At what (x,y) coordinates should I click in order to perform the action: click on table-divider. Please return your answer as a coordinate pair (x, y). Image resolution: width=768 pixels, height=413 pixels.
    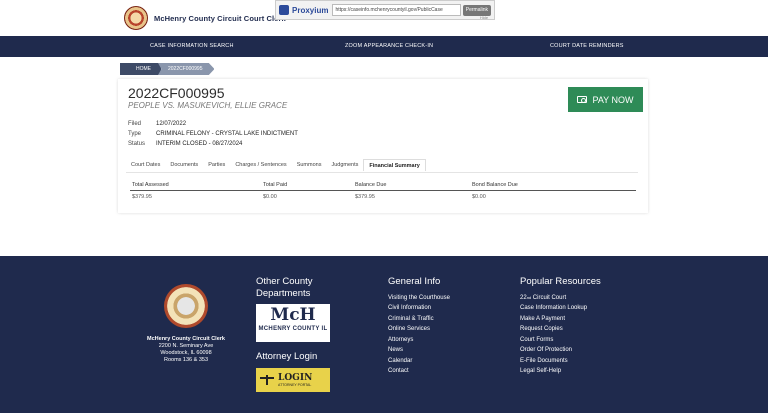
    Looking at the image, I should click on (383, 190).